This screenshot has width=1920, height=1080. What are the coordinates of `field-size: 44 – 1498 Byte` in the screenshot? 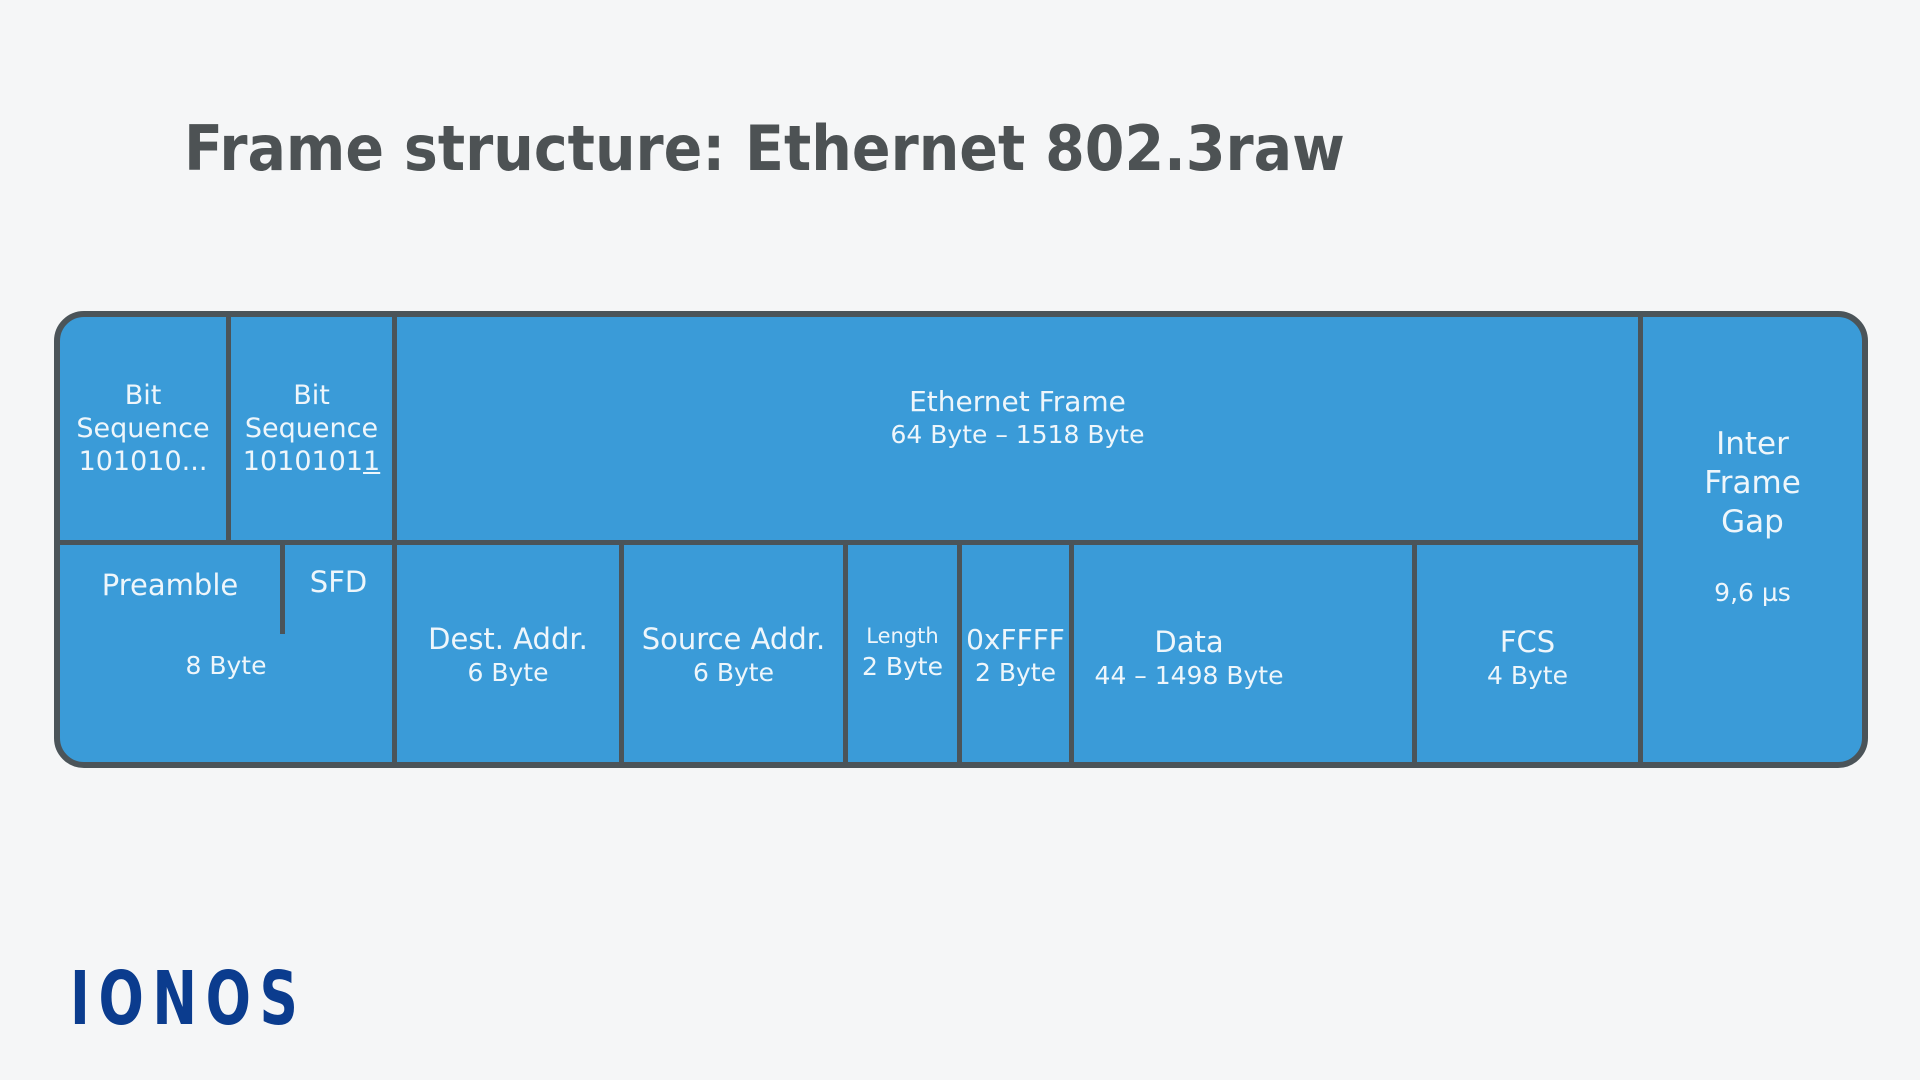 It's located at (1189, 675).